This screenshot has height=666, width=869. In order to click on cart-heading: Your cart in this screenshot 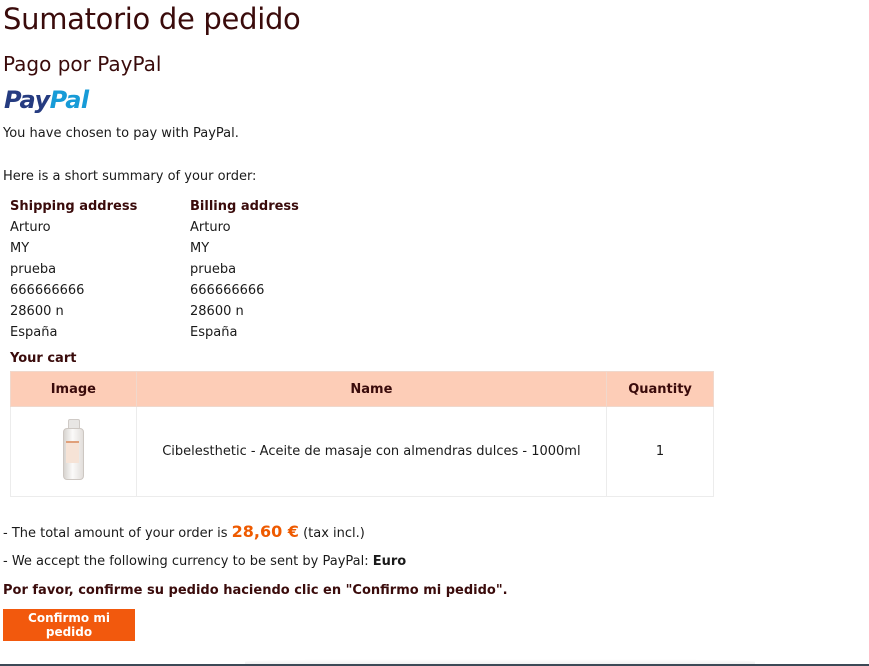, I will do `click(43, 358)`.